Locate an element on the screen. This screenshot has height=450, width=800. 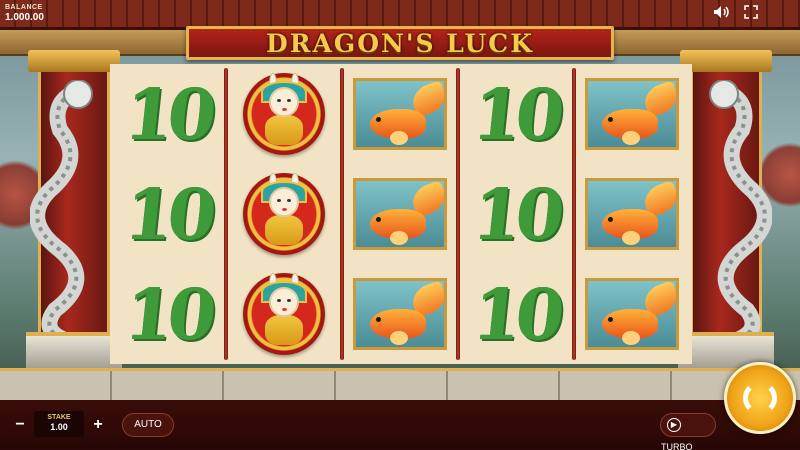
turbo-label: TURBO is located at coordinates (677, 446).